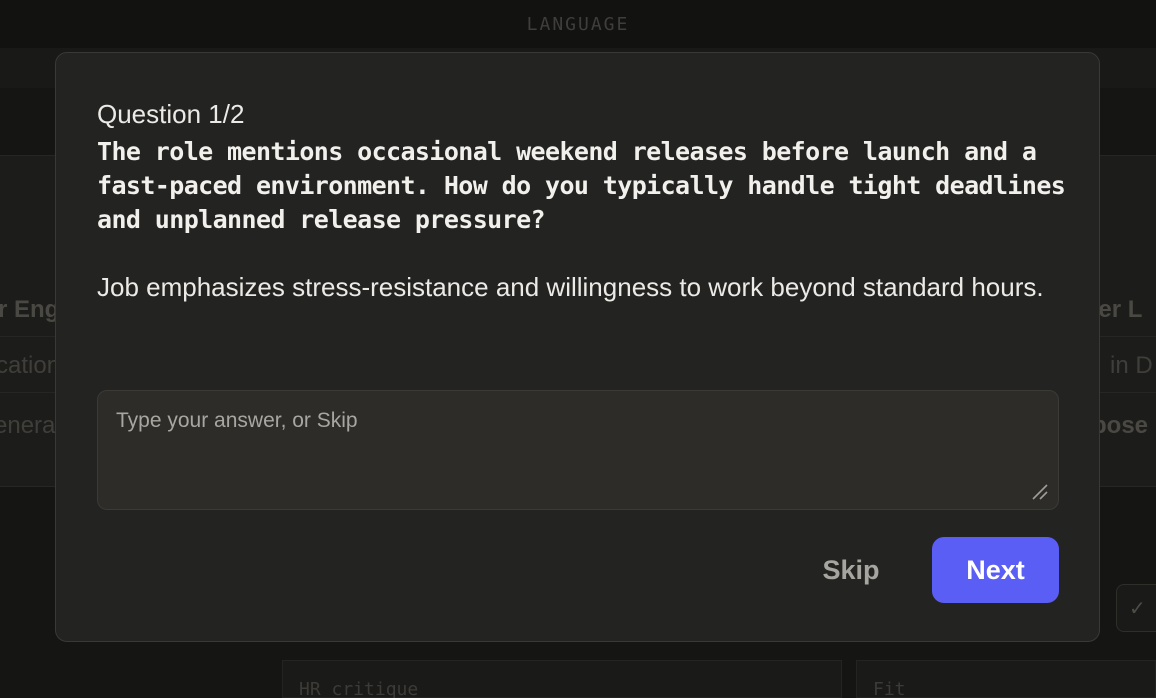  Describe the element at coordinates (1040, 492) in the screenshot. I see `resize-handle-icon` at that location.